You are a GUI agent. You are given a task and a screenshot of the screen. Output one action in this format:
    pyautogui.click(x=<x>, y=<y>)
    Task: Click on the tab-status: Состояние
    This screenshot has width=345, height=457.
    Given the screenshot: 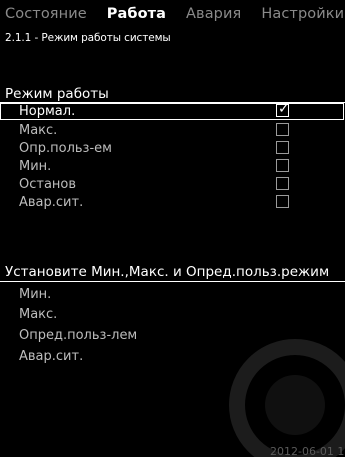 What is the action you would take?
    pyautogui.click(x=46, y=17)
    